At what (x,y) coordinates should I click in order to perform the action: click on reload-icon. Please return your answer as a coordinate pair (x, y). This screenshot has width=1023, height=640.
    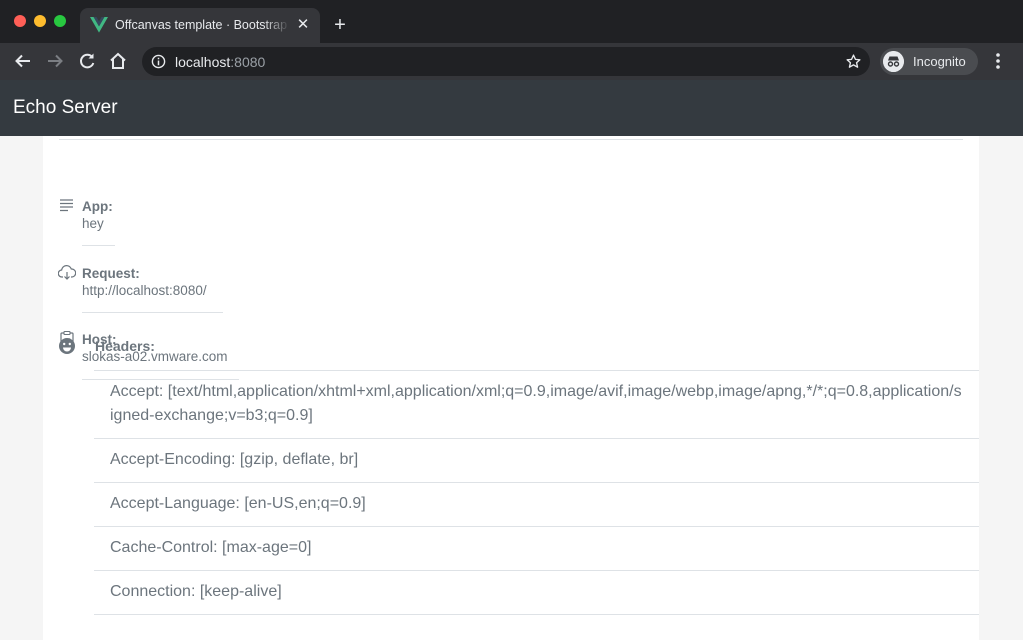
    Looking at the image, I should click on (87, 61).